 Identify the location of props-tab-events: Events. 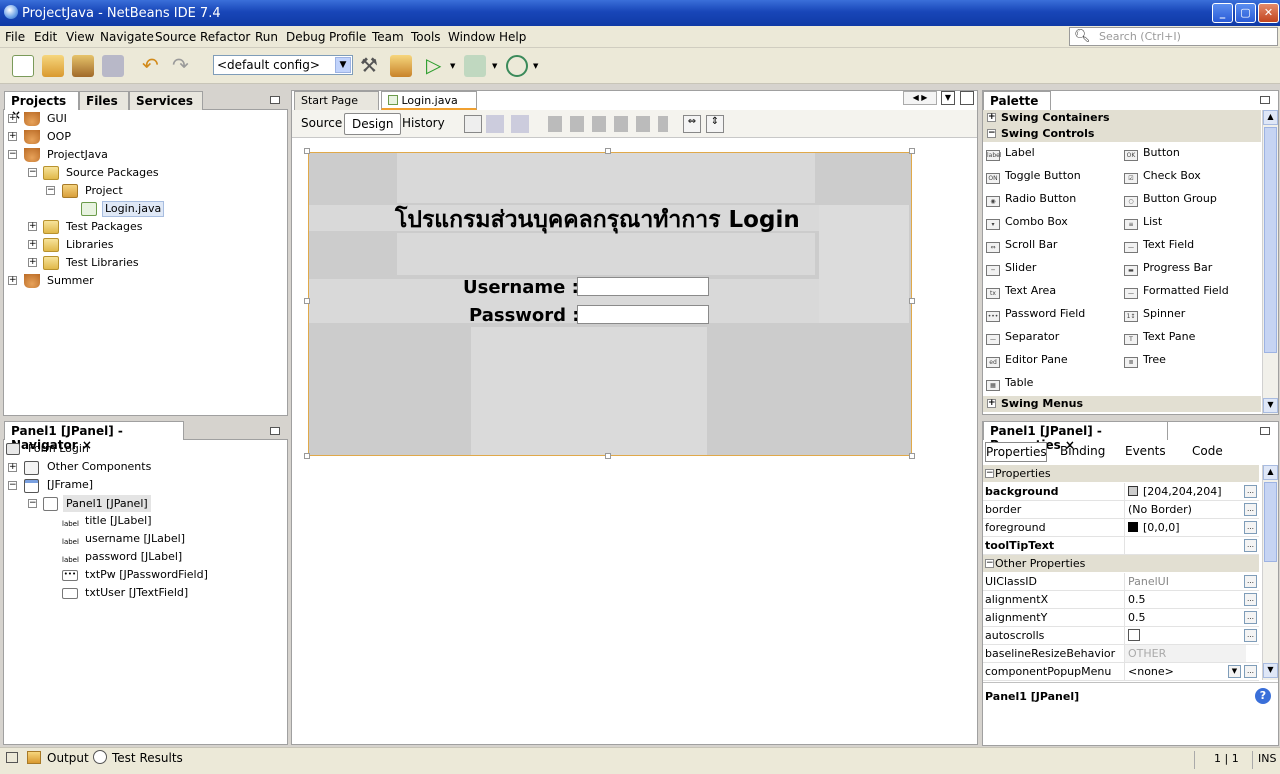
(1145, 451).